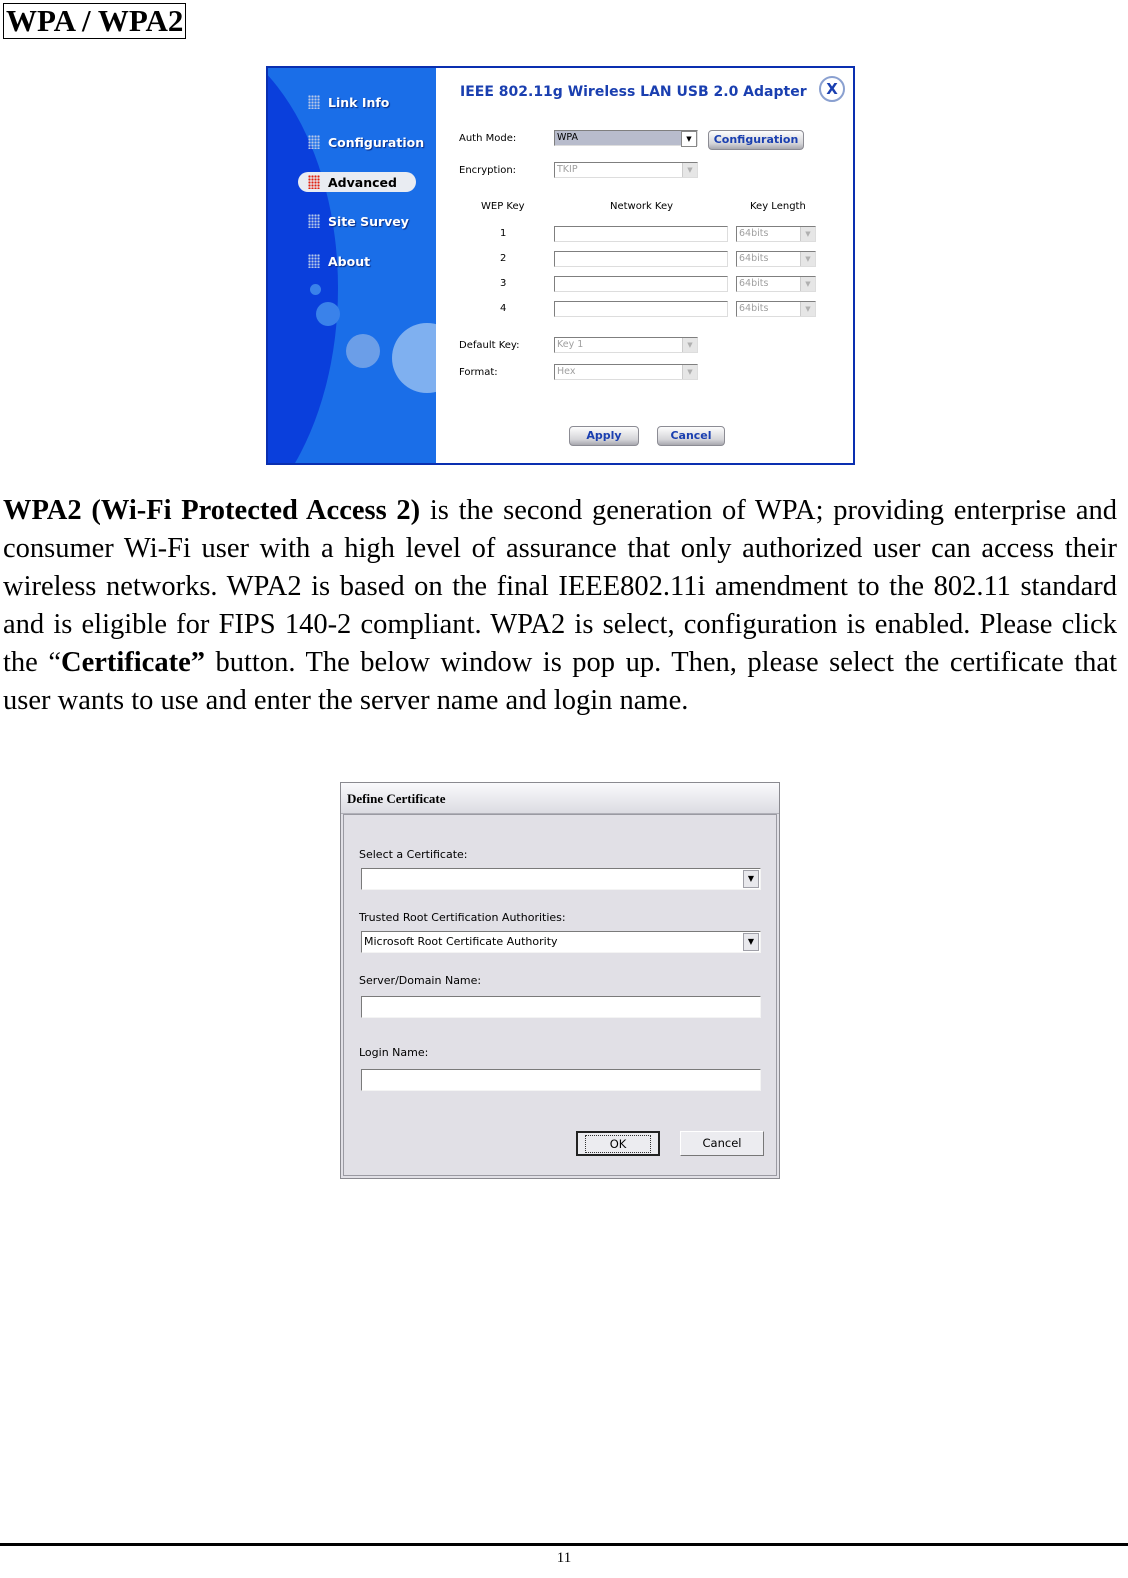 This screenshot has width=1128, height=1578. Describe the element at coordinates (462, 917) in the screenshot. I see `trusted-root-label: Trusted Root Certification Authorities:` at that location.